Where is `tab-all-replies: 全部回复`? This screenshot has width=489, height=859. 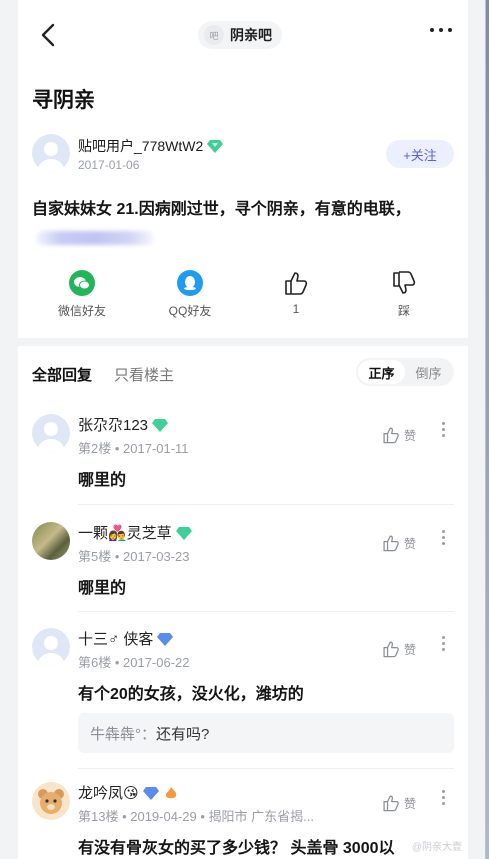 tab-all-replies: 全部回复 is located at coordinates (62, 374).